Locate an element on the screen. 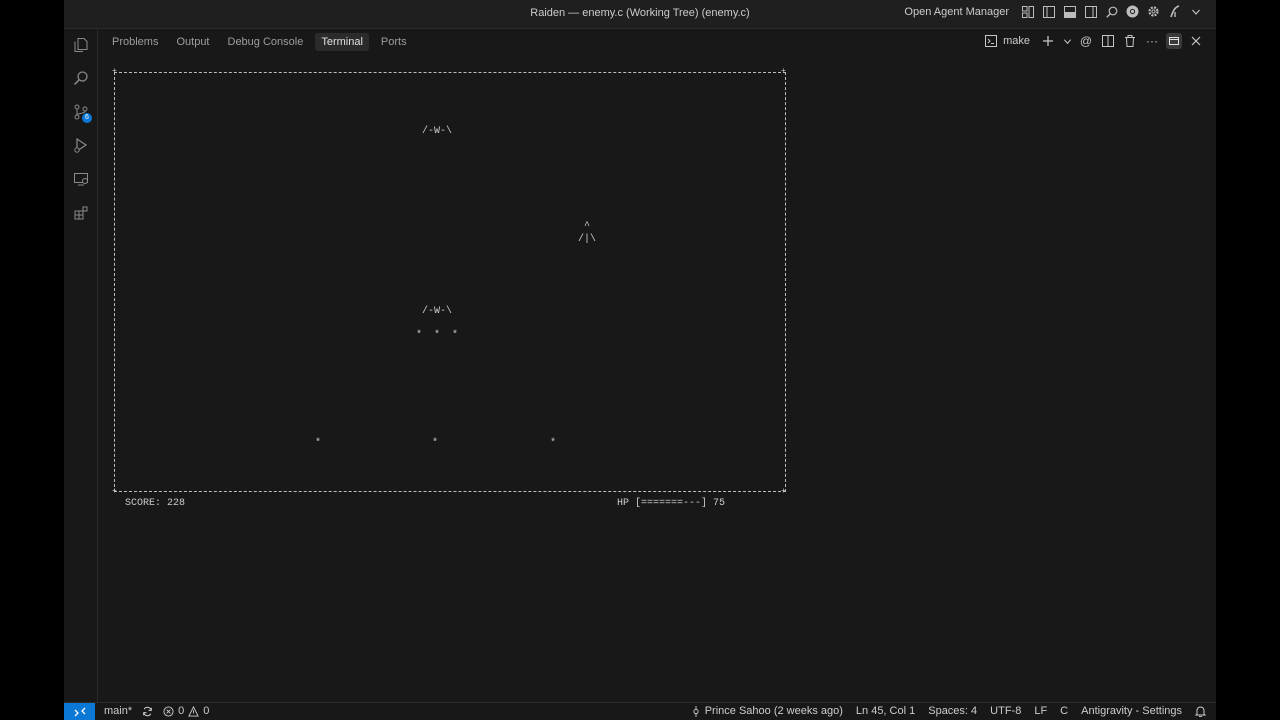 The image size is (1280, 720). close-icon is located at coordinates (1196, 41).